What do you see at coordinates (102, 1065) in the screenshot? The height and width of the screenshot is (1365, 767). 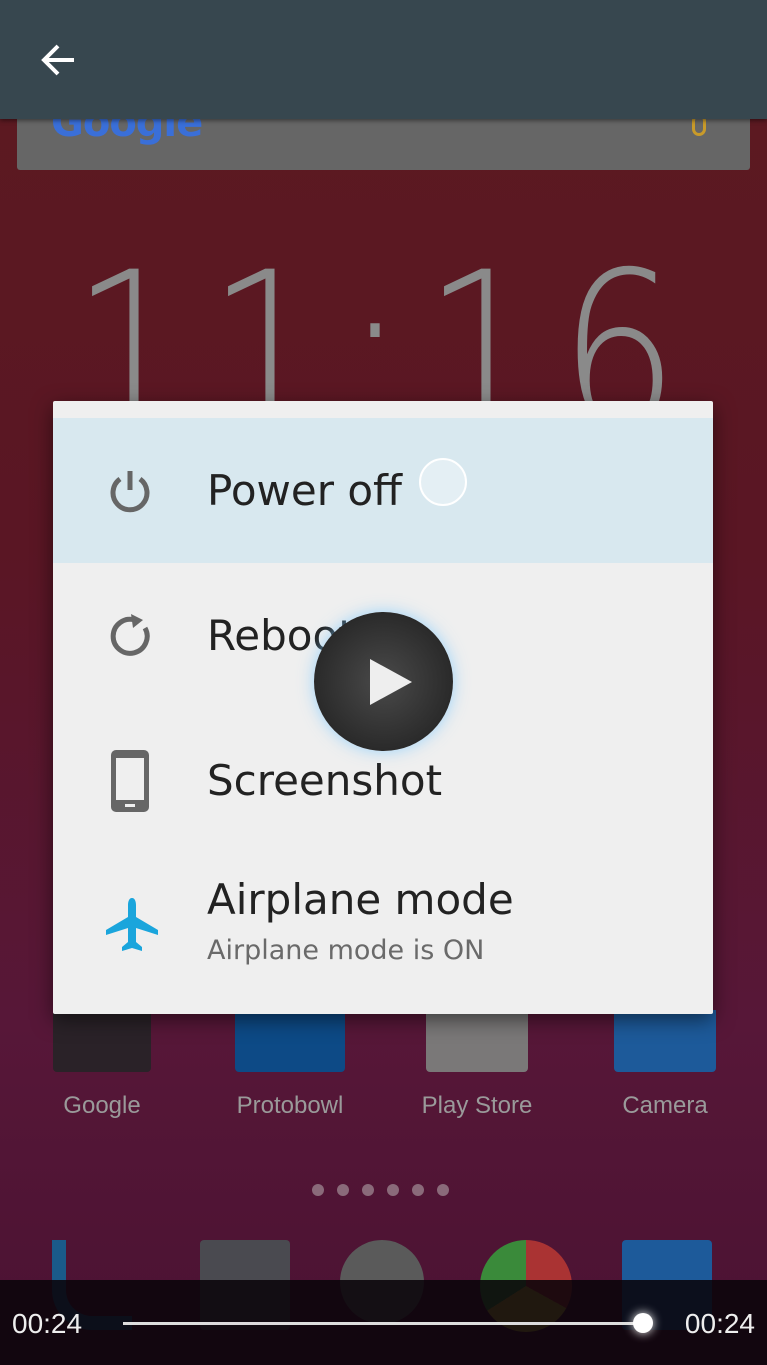 I see `app-google: Google` at bounding box center [102, 1065].